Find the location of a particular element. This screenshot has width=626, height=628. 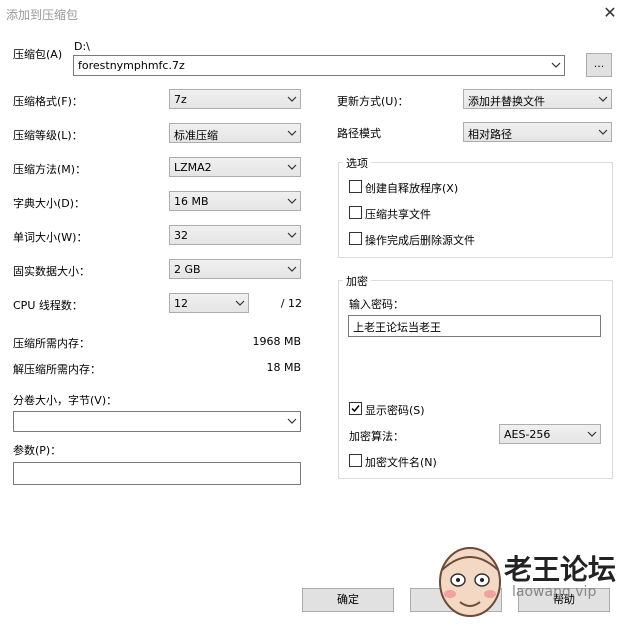

password-value: 上老王论坛当老王 is located at coordinates (397, 327).